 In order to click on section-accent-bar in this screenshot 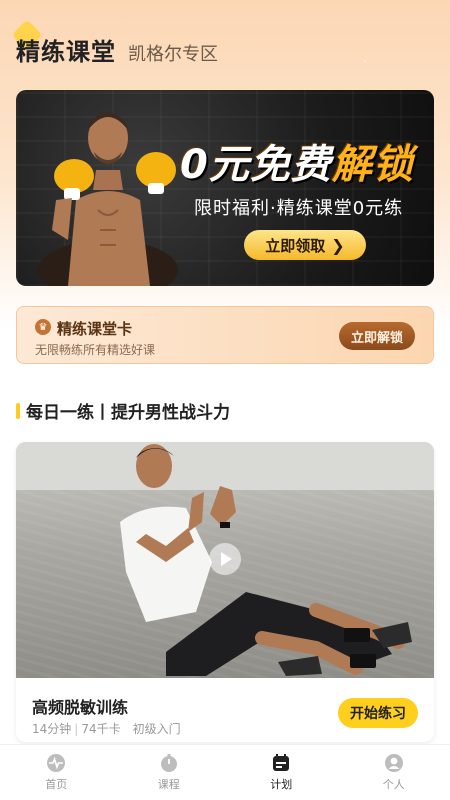, I will do `click(18, 410)`.